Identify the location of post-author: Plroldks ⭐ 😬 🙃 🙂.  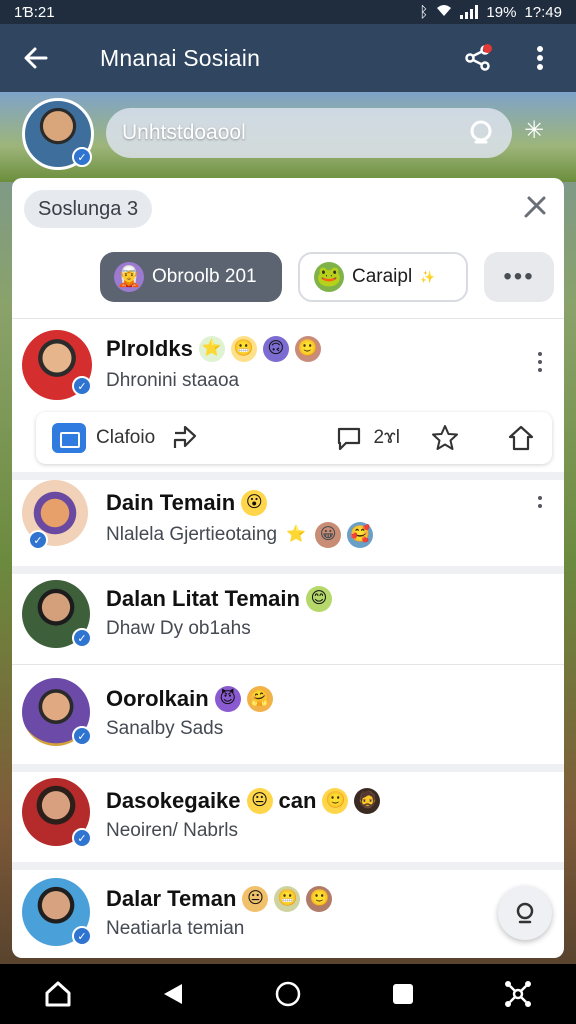
(213, 349).